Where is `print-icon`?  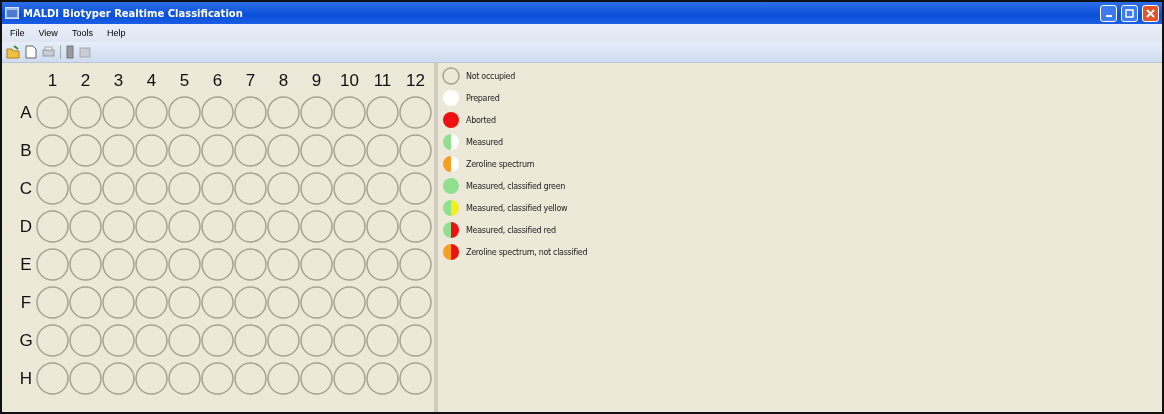
print-icon is located at coordinates (48, 52).